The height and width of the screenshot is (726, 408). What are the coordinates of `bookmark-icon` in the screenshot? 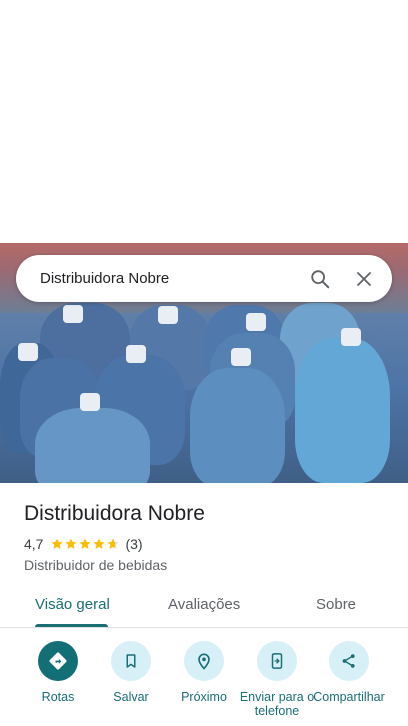 It's located at (131, 661).